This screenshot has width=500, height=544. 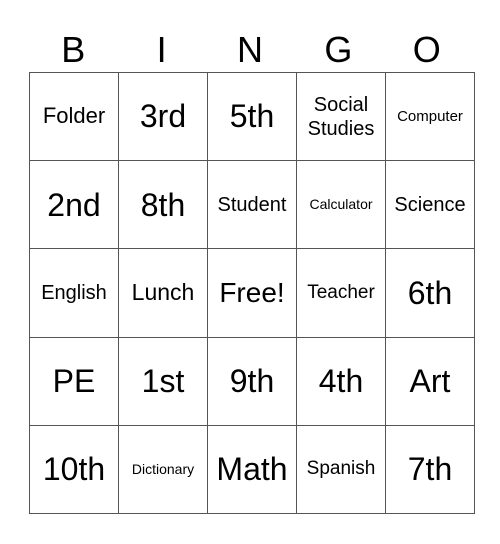 I want to click on bingo-row: 2nd 8th Student Calculator Science, so click(x=252, y=205).